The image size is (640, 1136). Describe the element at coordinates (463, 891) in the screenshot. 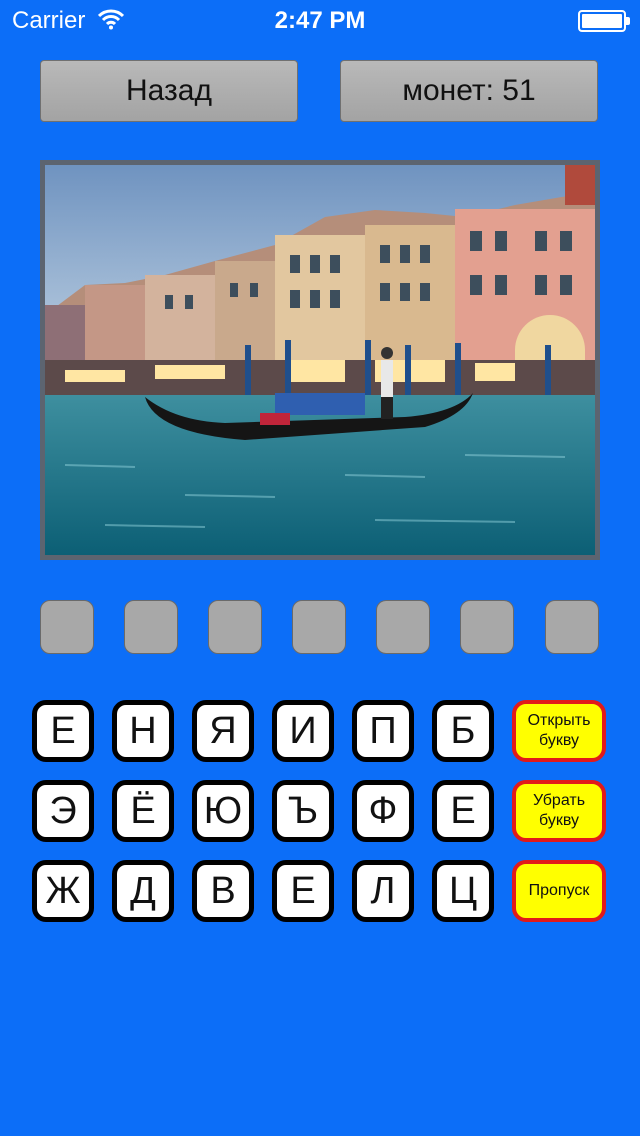

I see `letter-key: Ц` at that location.